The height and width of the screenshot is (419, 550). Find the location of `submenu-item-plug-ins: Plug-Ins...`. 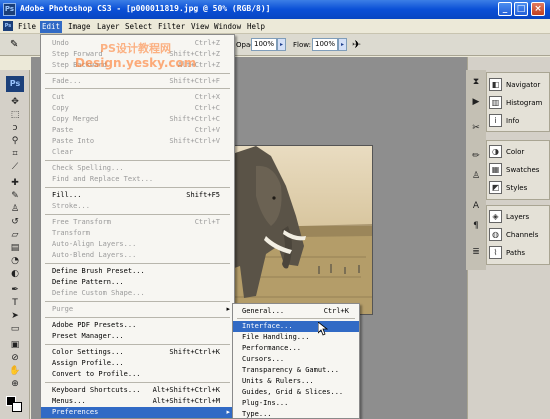

submenu-item-plug-ins: Plug-Ins... is located at coordinates (296, 403).